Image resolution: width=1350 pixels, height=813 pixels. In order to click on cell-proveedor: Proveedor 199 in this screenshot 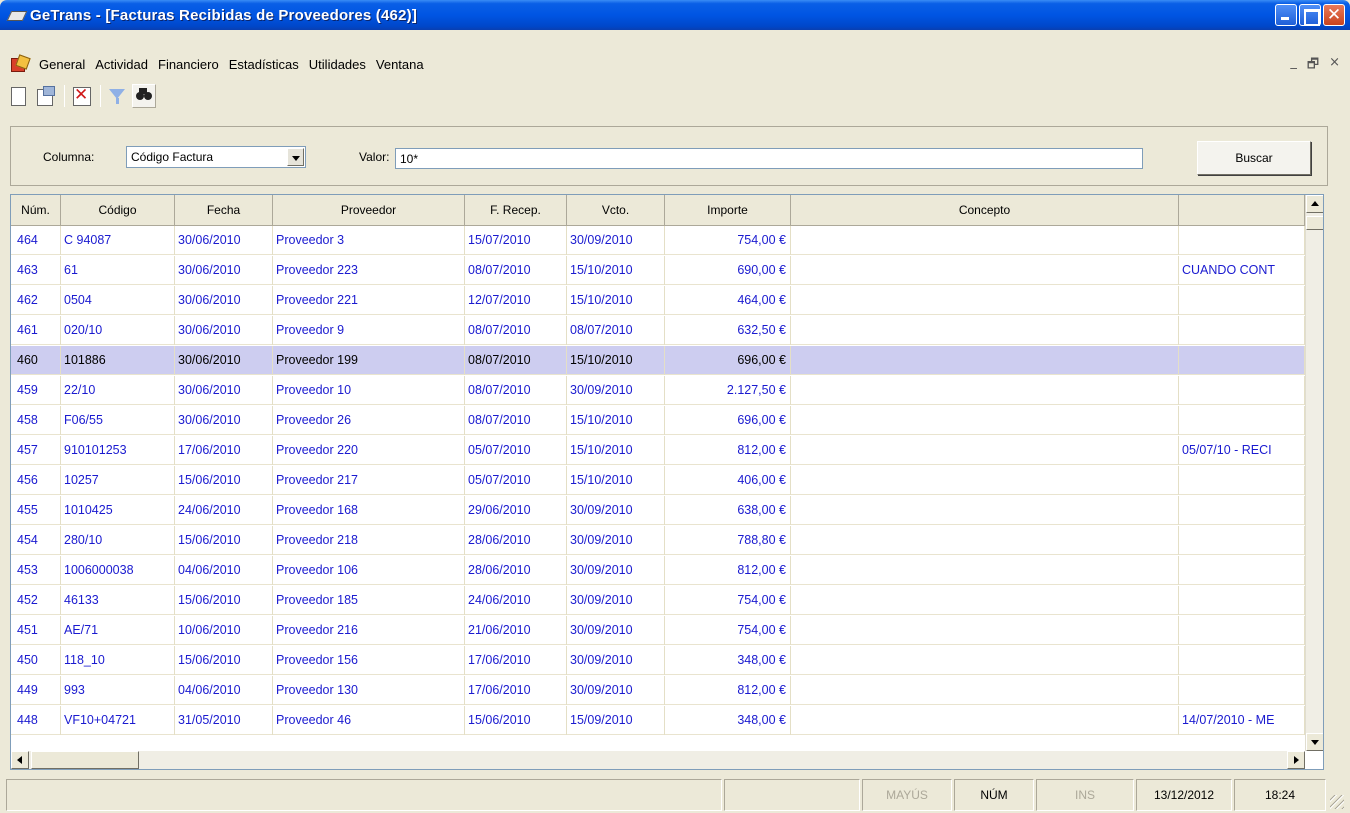, I will do `click(369, 360)`.